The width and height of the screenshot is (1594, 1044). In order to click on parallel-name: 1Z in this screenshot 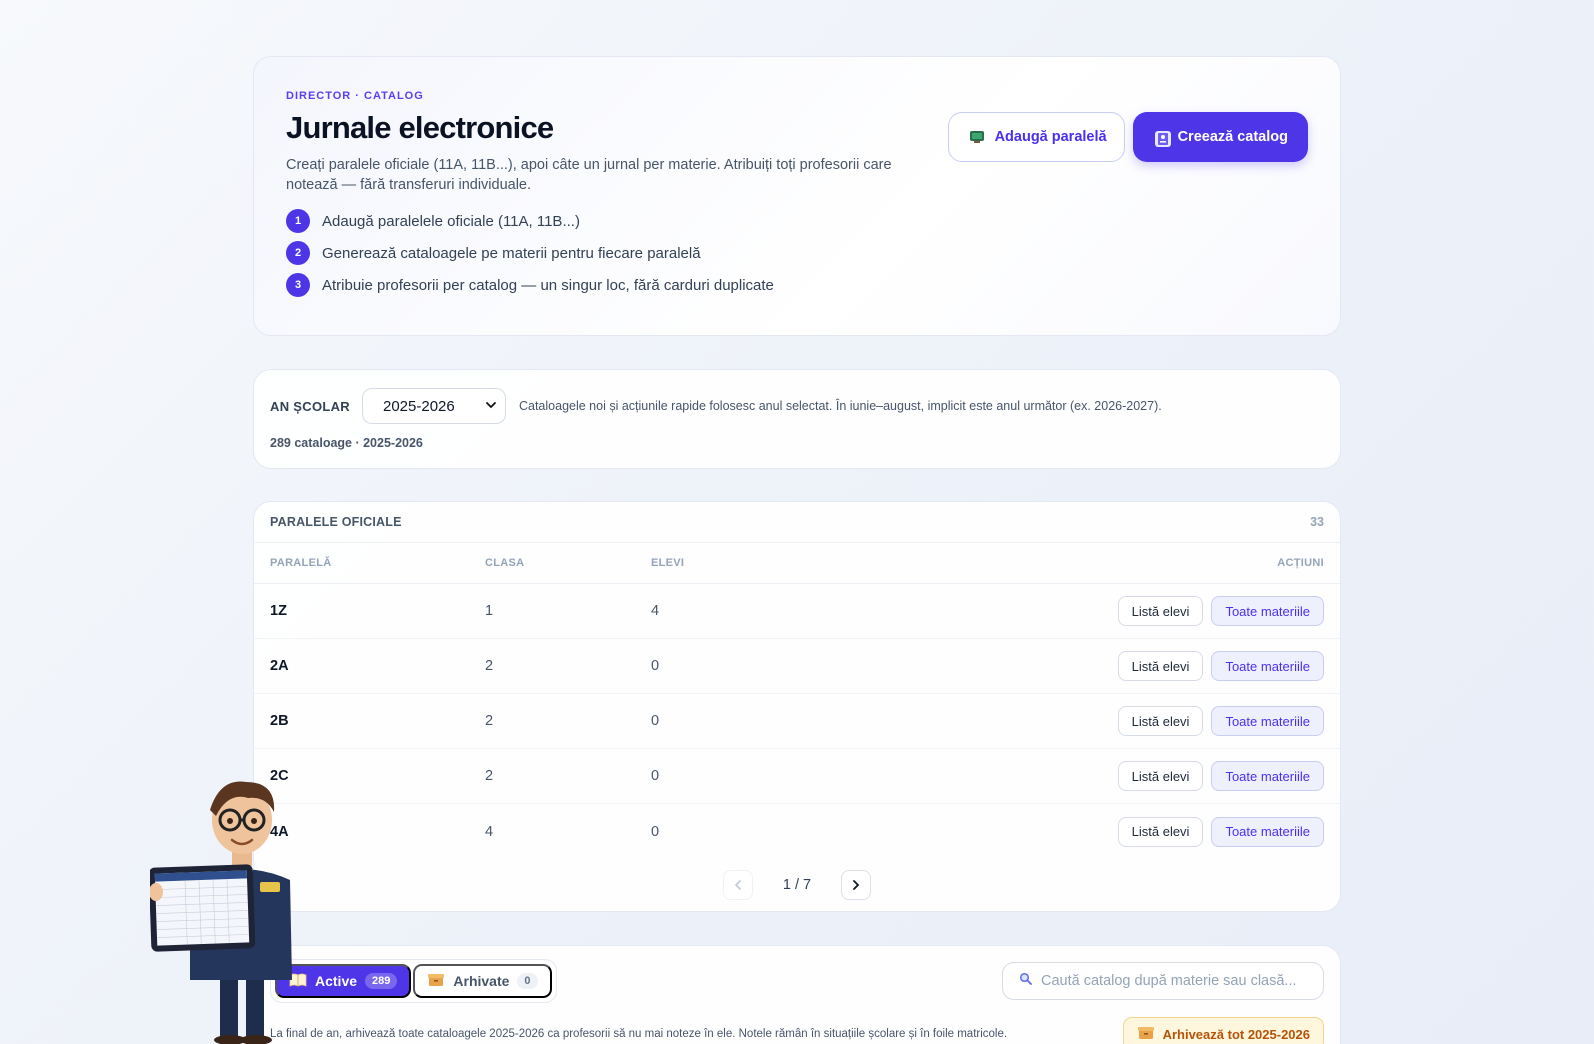, I will do `click(278, 611)`.